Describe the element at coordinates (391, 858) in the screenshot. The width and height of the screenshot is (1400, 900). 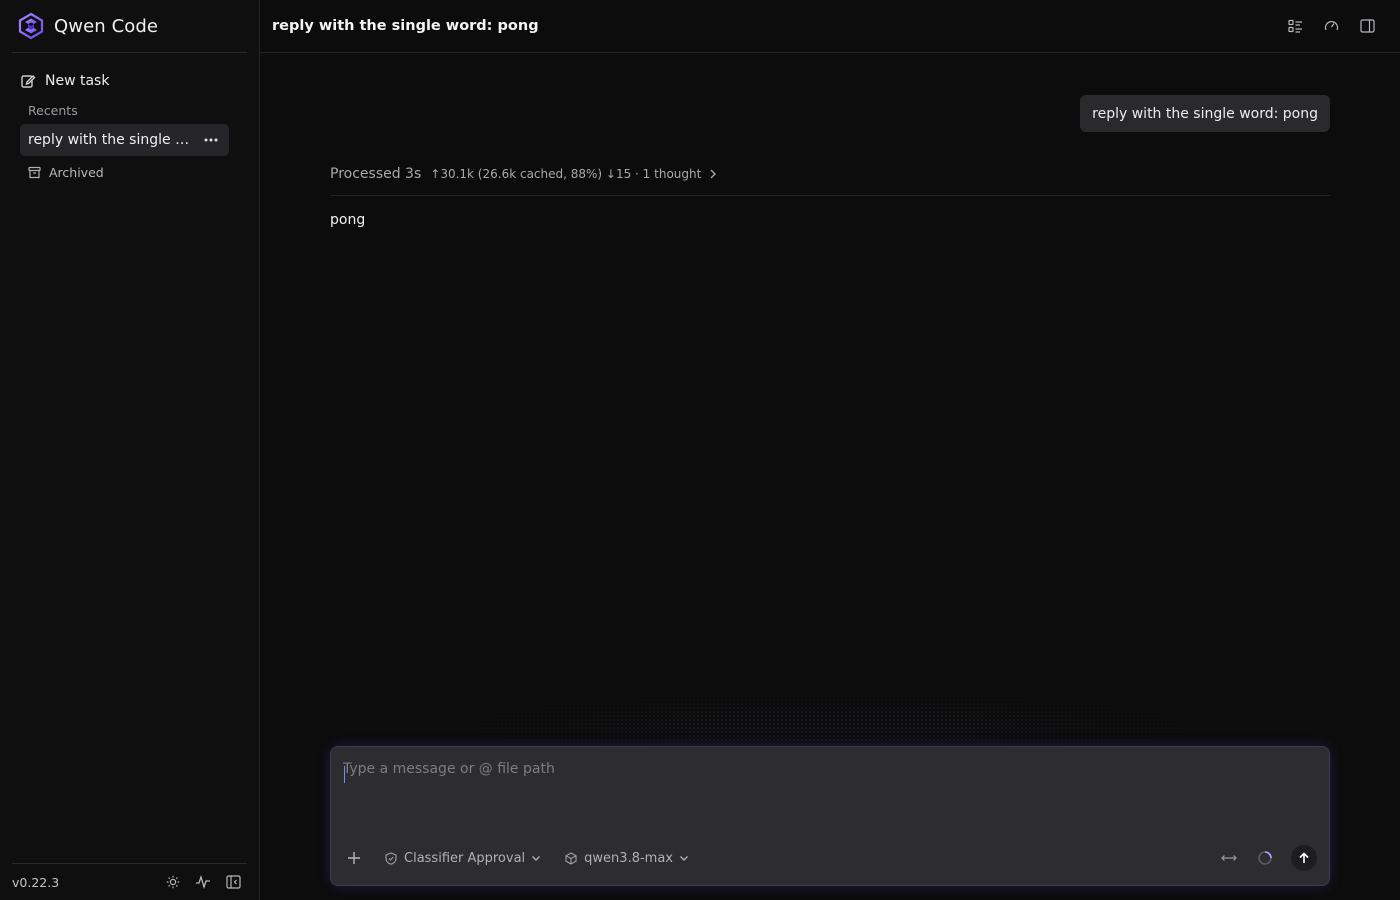
I see `shield-icon` at that location.